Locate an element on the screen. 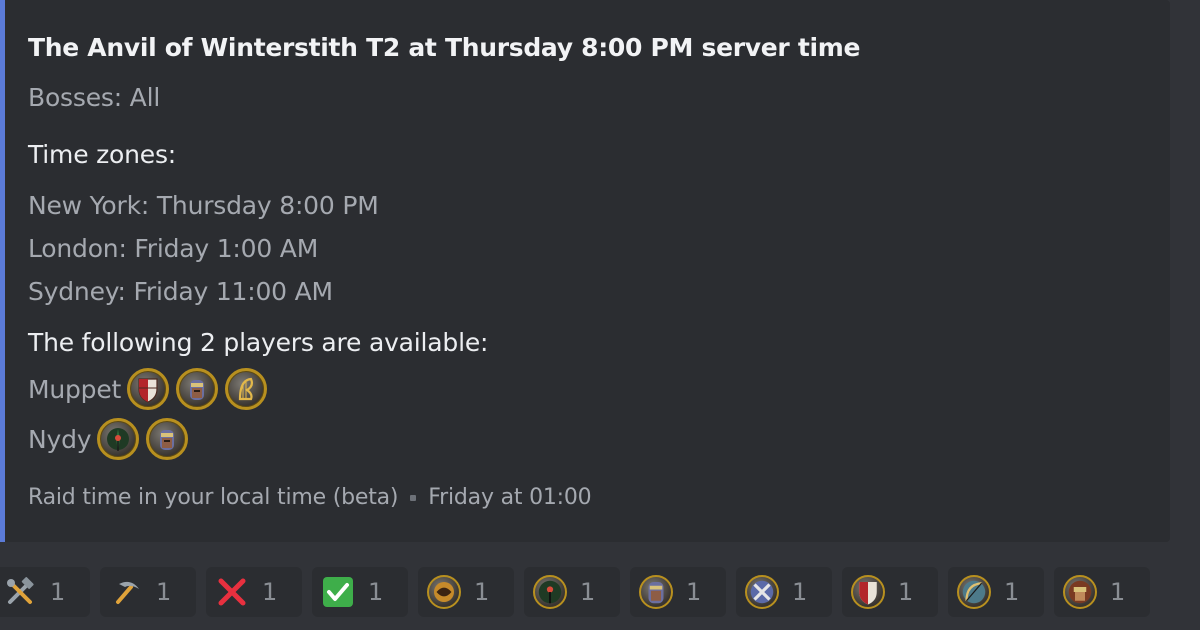 The height and width of the screenshot is (630, 1200). reaction-guardian-class: 1 is located at coordinates (678, 592).